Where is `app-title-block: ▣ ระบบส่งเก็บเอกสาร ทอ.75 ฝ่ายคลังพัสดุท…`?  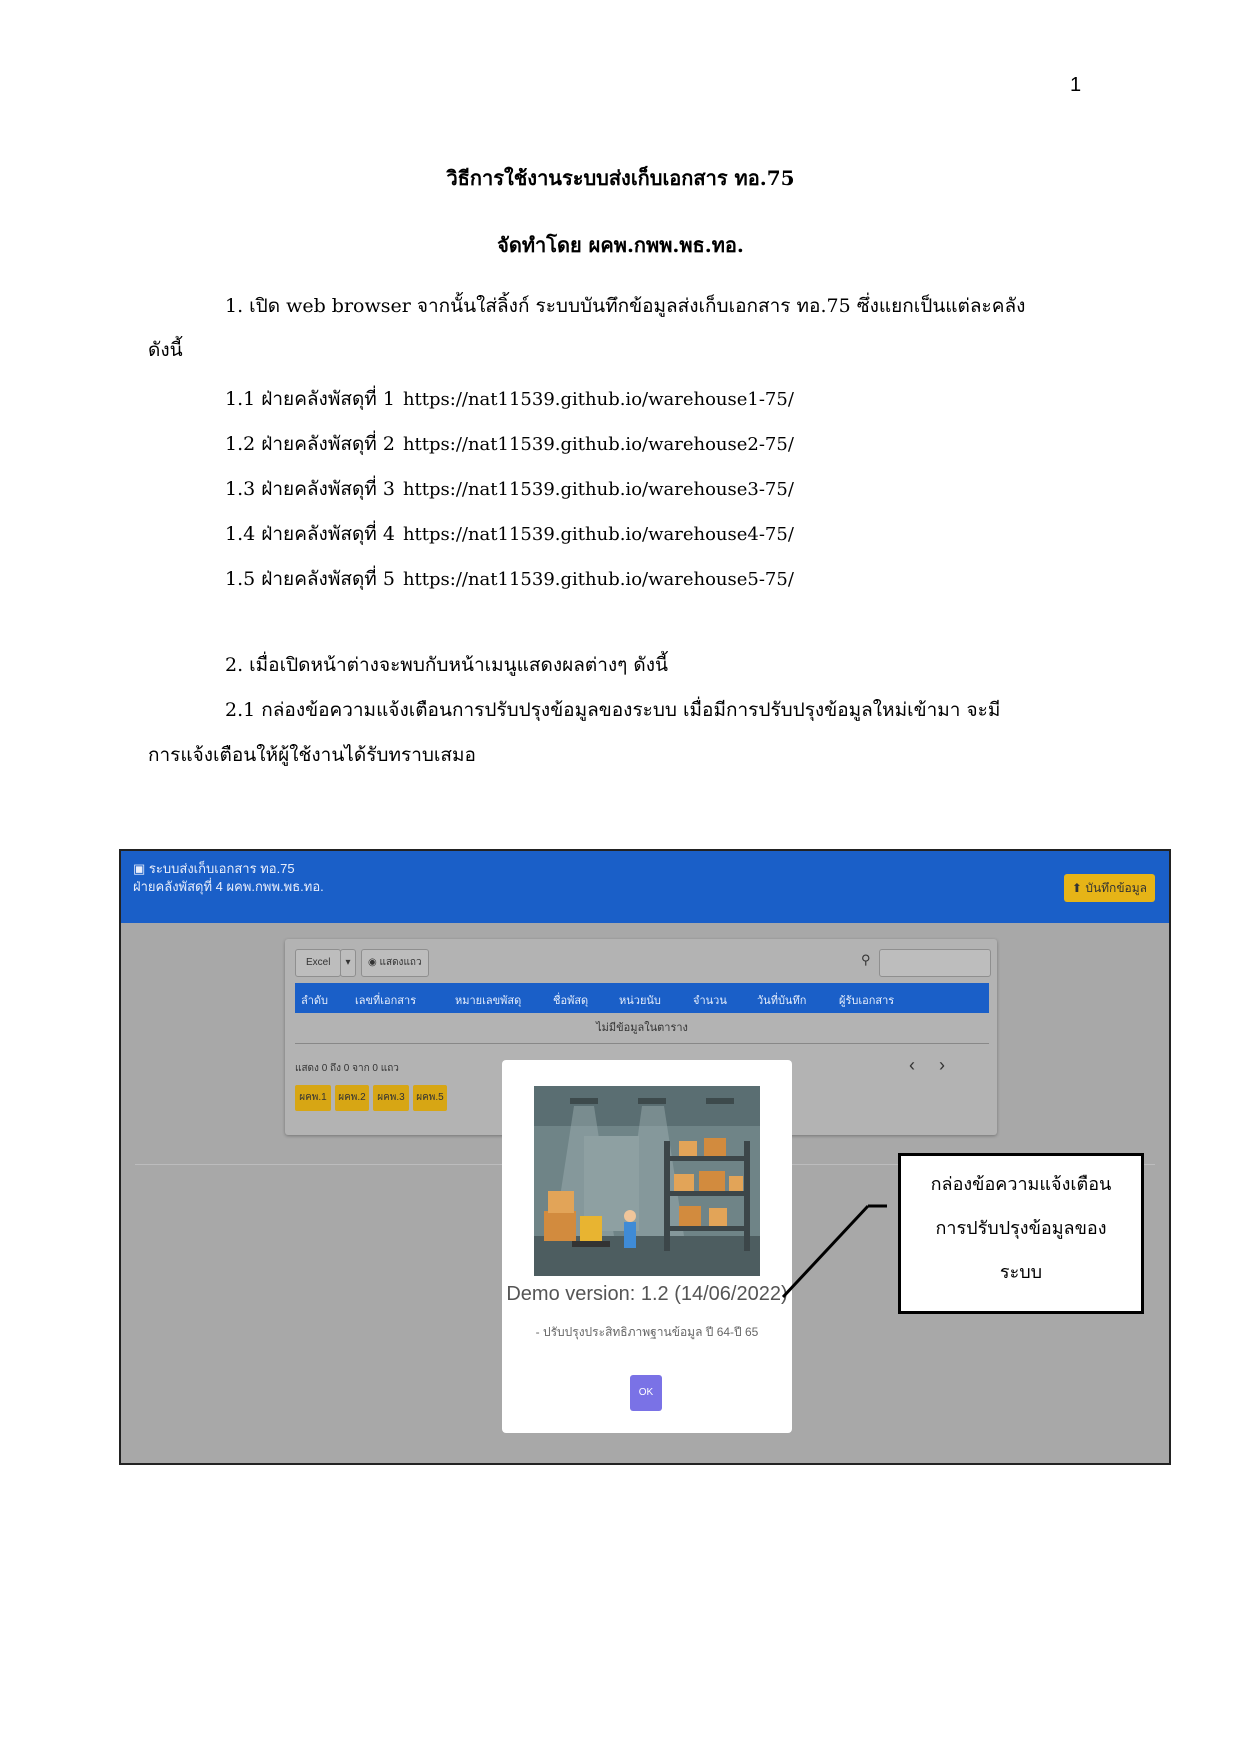
app-title-block: ▣ ระบบส่งเก็บเอกสาร ทอ.75 ฝ่ายคลังพัสดุท… is located at coordinates (228, 878).